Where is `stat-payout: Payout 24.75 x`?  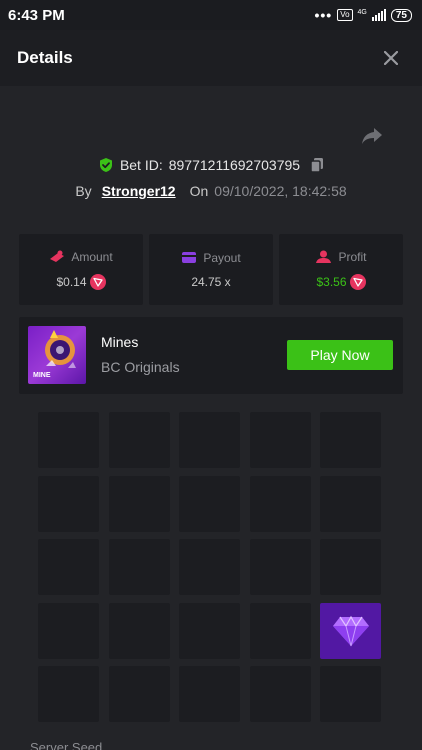
stat-payout: Payout 24.75 x is located at coordinates (211, 269).